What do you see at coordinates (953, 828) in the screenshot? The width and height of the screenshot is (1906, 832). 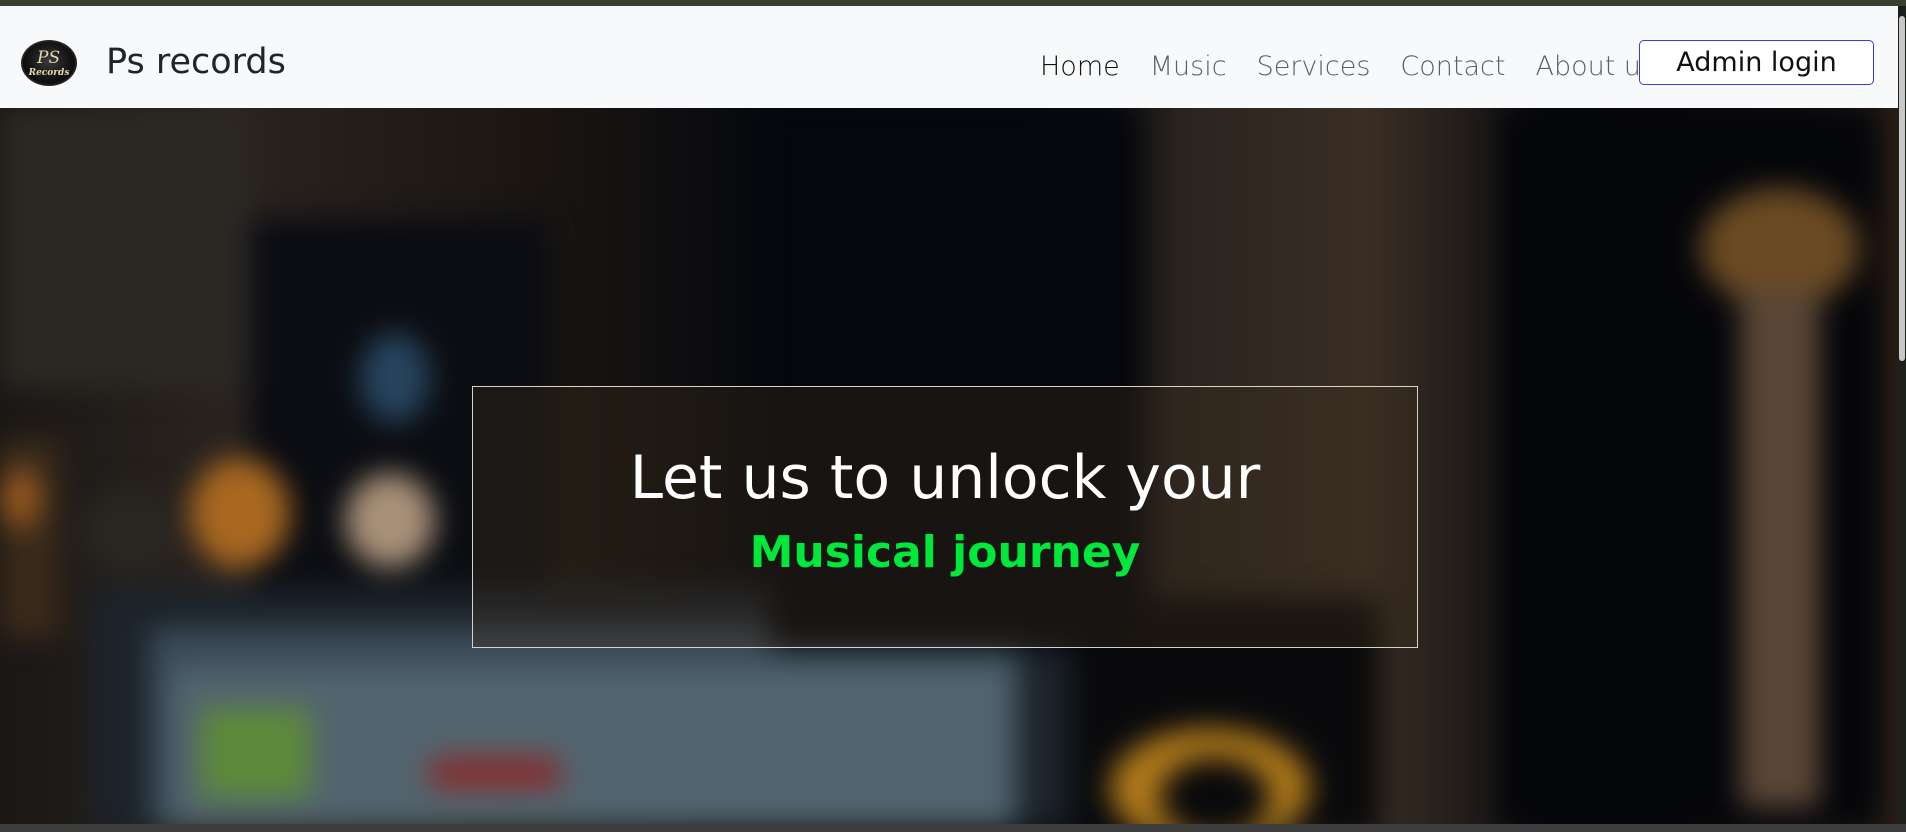 I see `window-bottom-strip` at bounding box center [953, 828].